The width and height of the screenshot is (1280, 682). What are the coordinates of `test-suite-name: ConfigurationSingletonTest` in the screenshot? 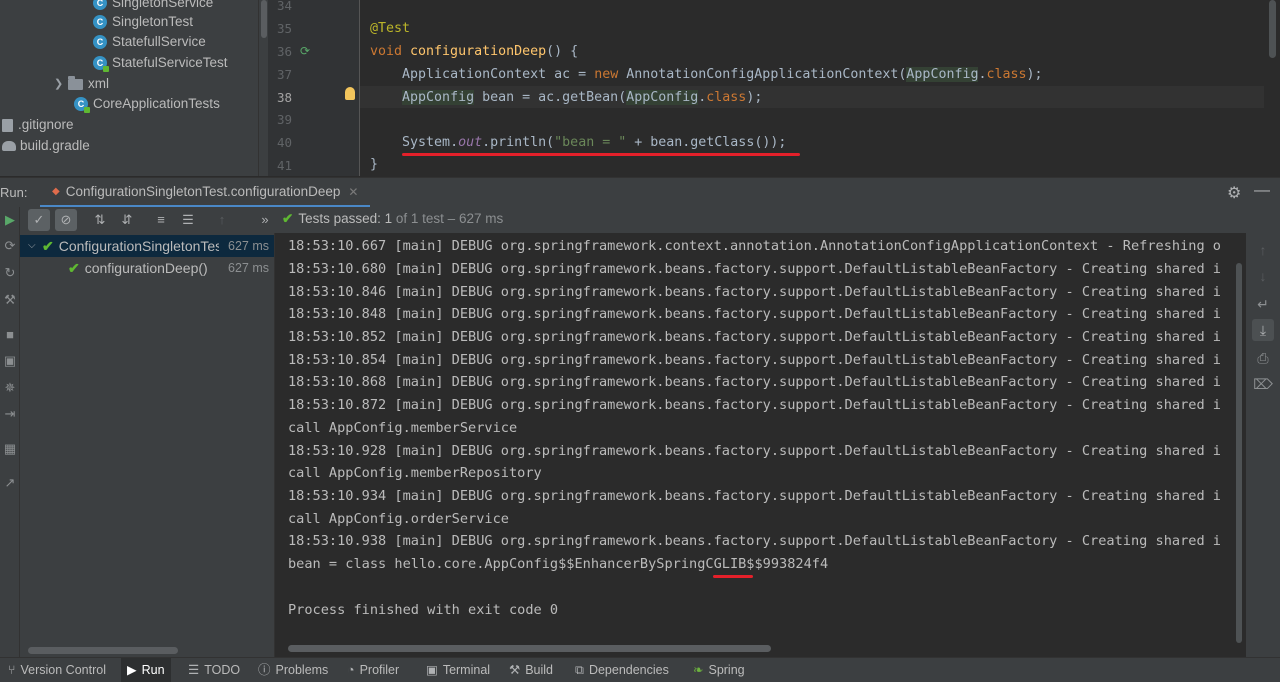 It's located at (138, 246).